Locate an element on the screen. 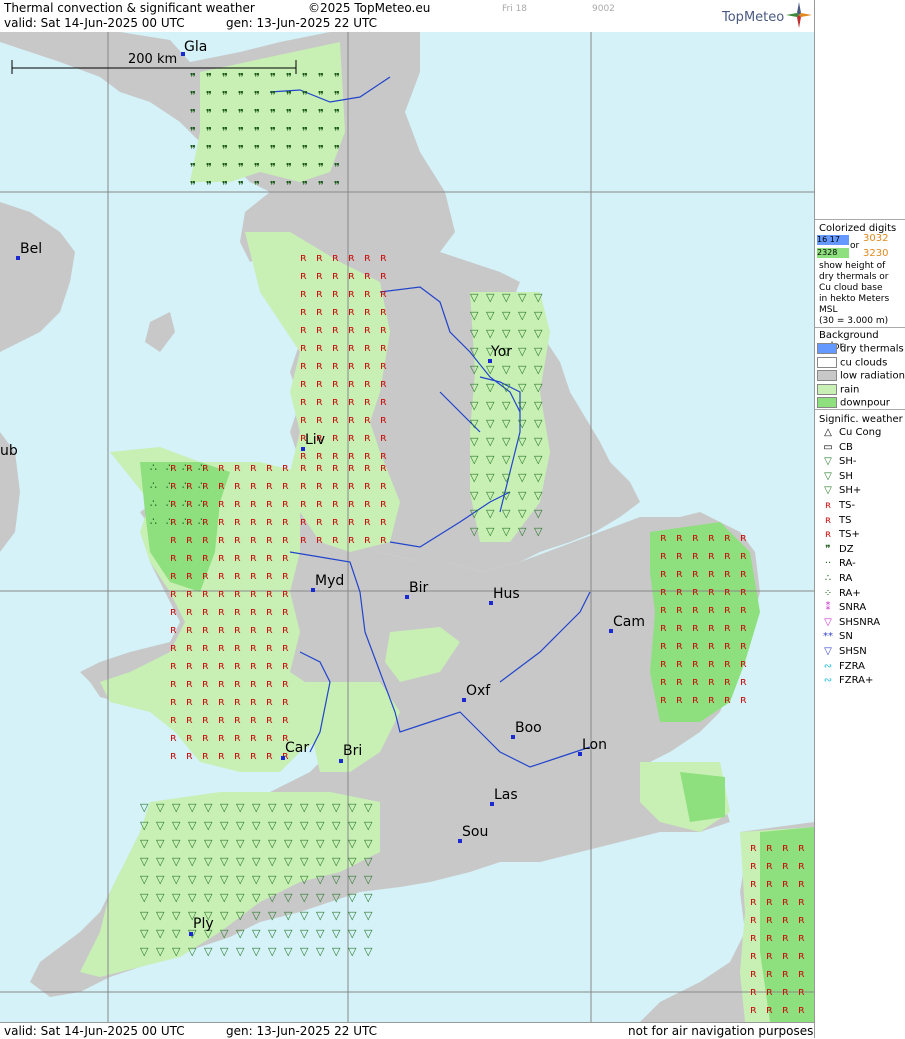  city-label-ply: Ply is located at coordinates (203, 924).